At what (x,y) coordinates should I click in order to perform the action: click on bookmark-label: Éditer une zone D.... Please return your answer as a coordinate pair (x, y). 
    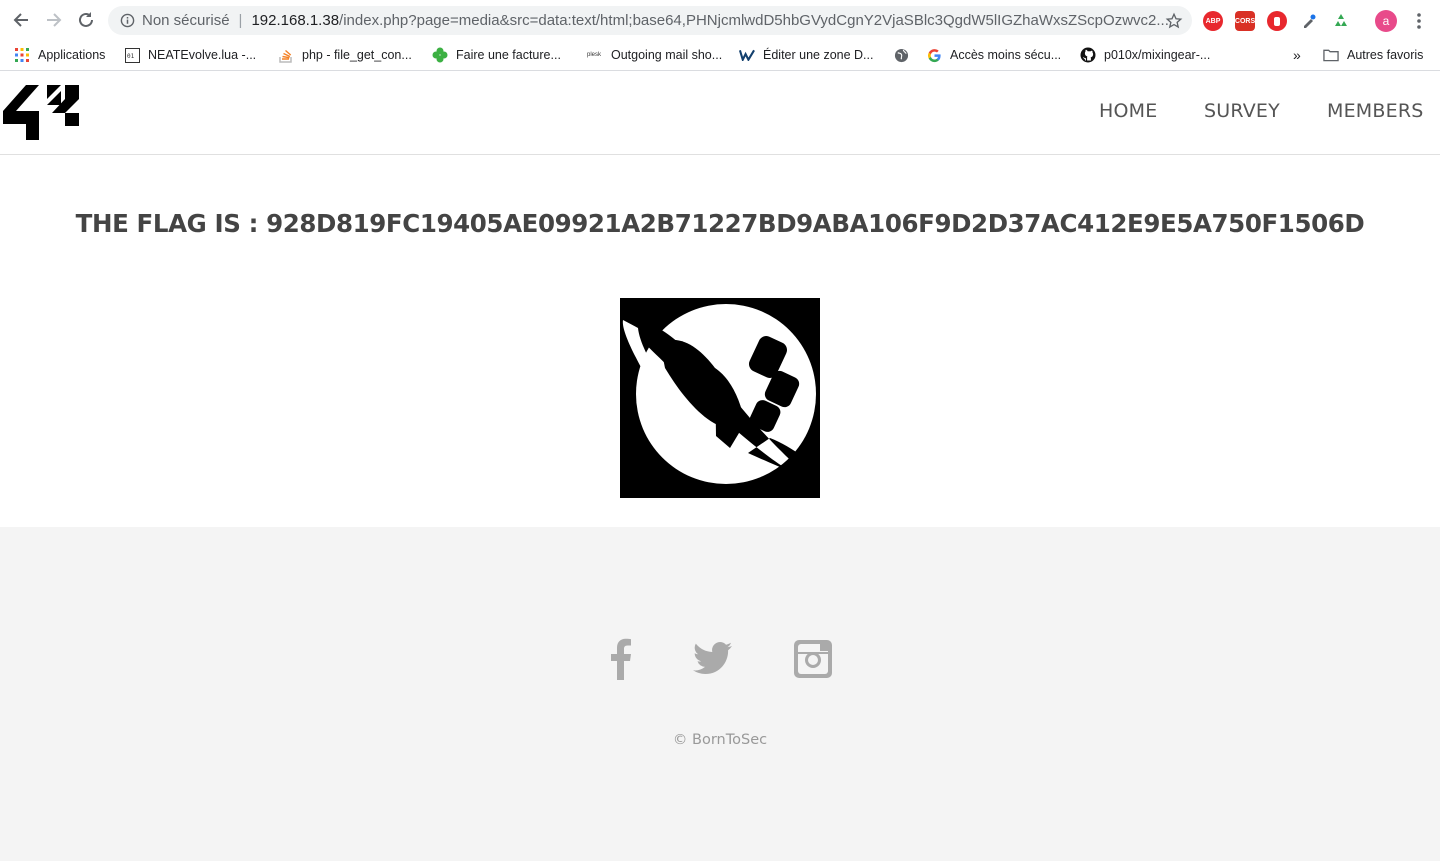
    Looking at the image, I should click on (818, 55).